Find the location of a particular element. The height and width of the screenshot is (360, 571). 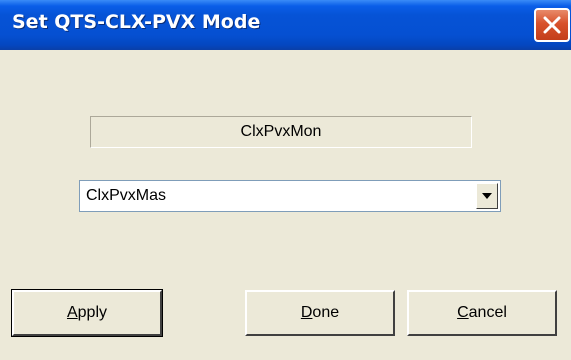

close-icon is located at coordinates (552, 25).